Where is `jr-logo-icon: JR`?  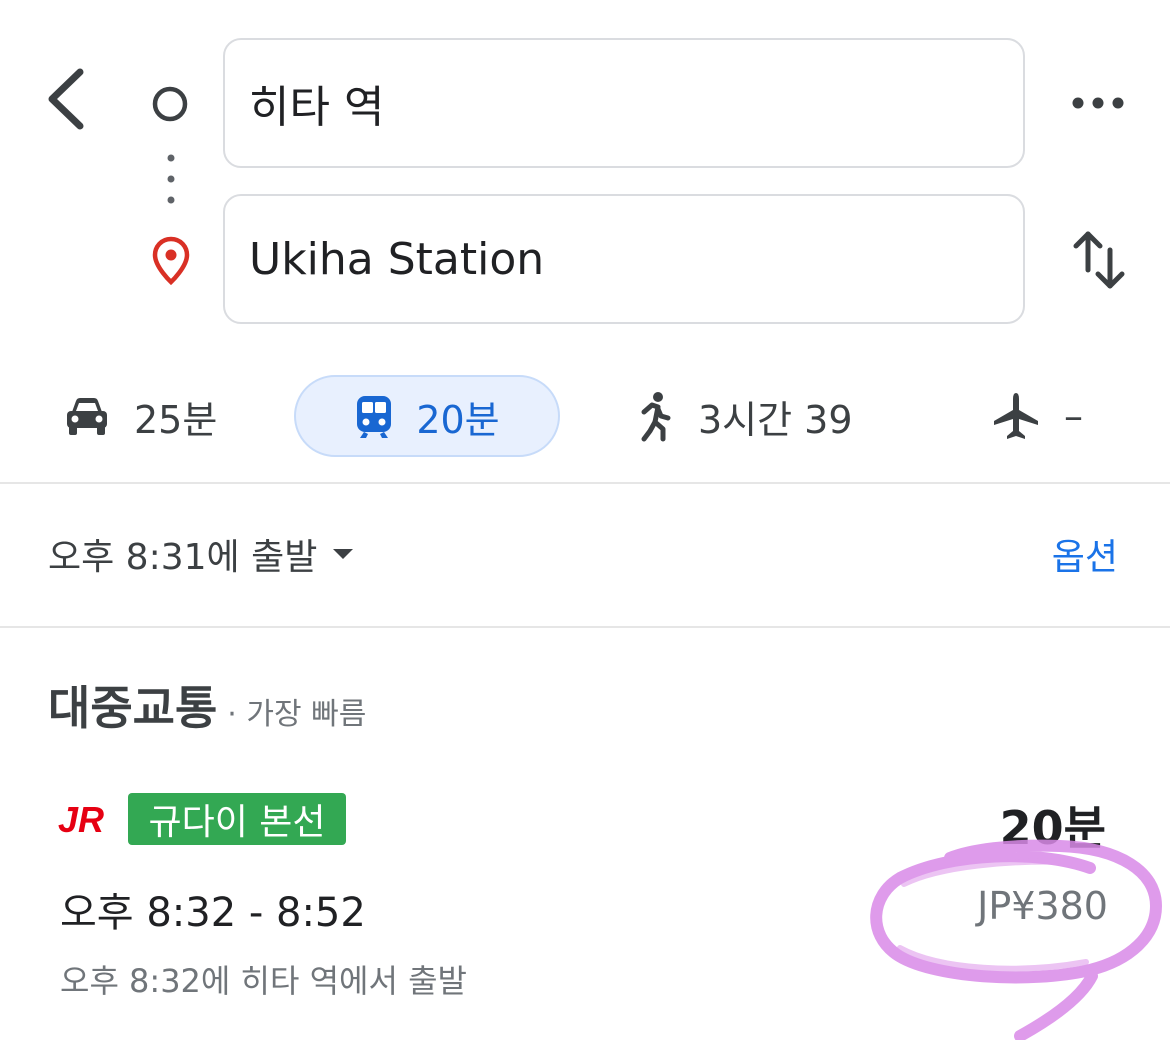 jr-logo-icon: JR is located at coordinates (89, 819).